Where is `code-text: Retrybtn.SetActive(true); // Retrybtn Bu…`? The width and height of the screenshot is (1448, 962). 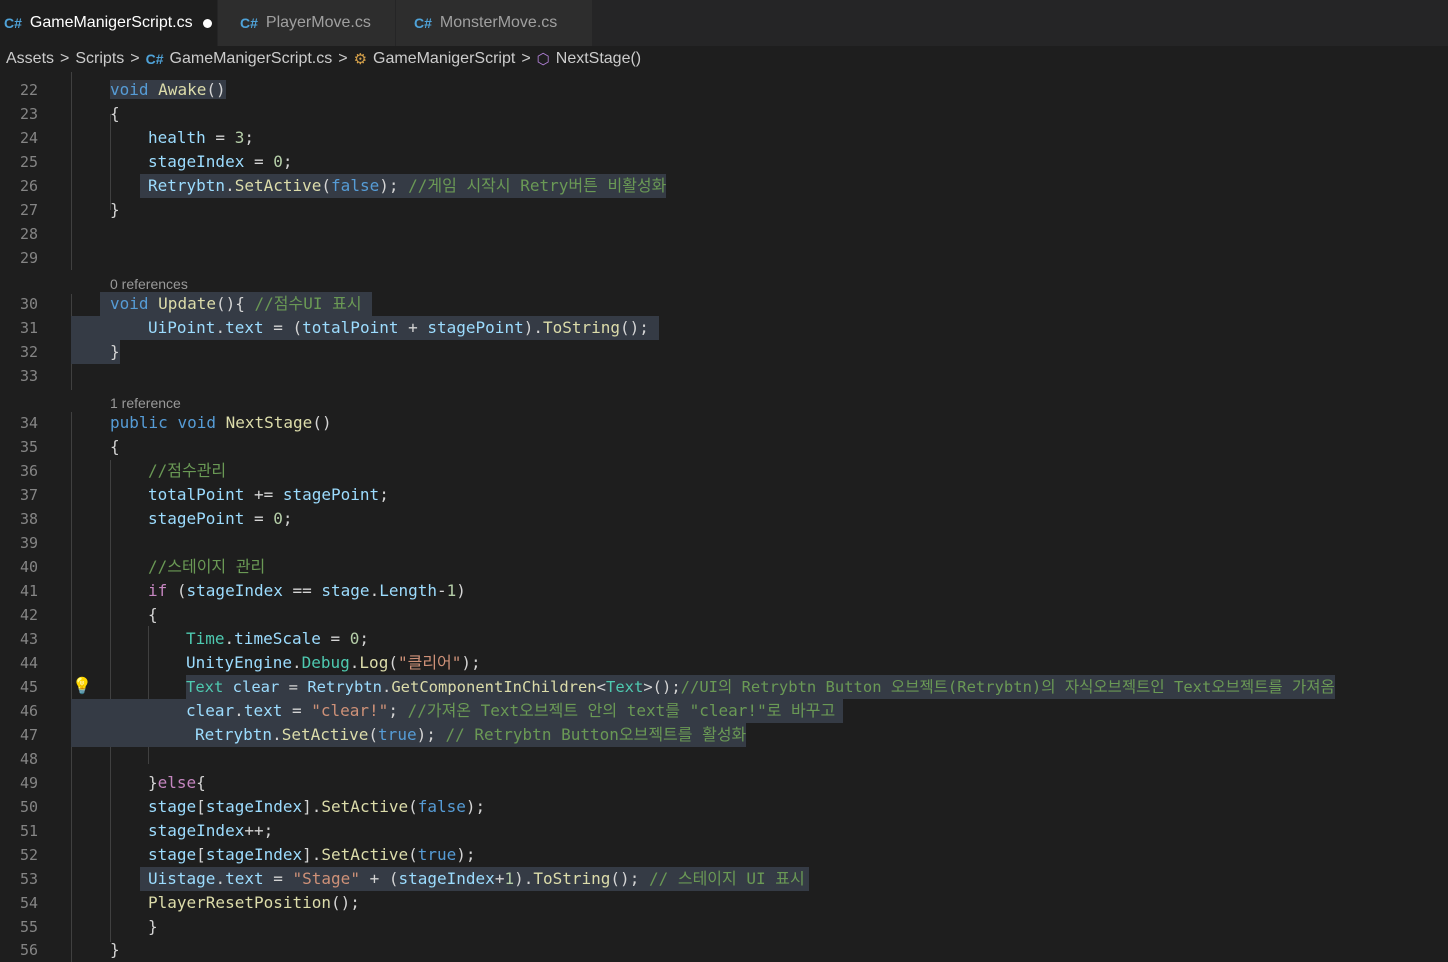
code-text: Retrybtn.SetActive(true); // Retrybtn Bu… is located at coordinates (409, 735).